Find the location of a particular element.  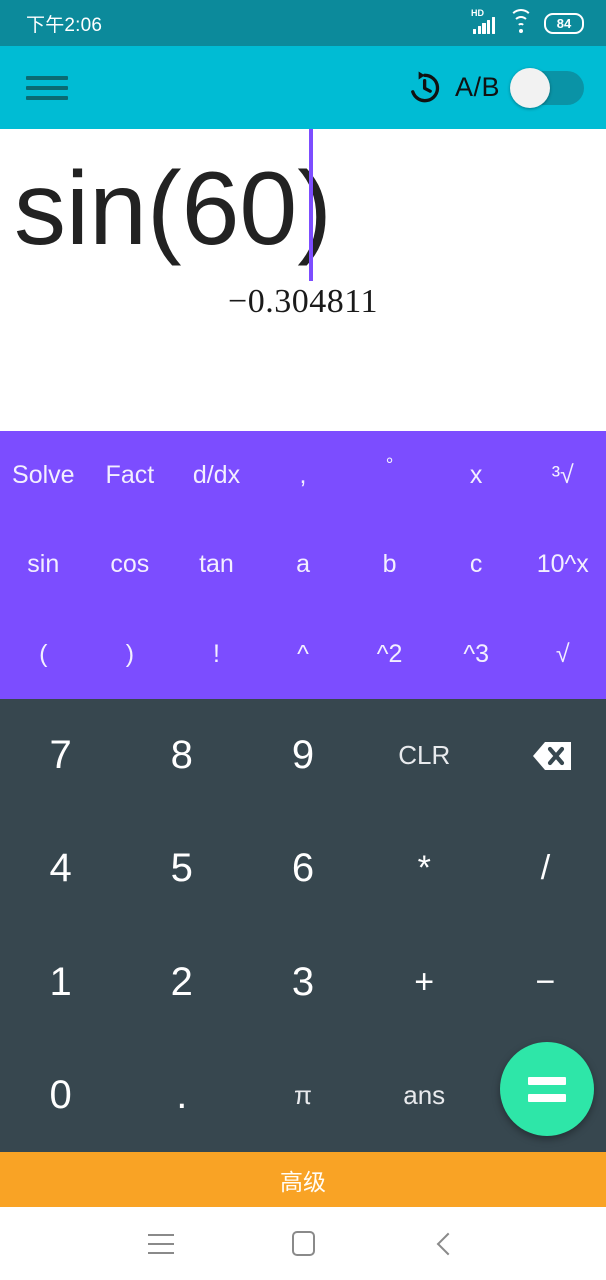

nav-back-button is located at coordinates (445, 1244).